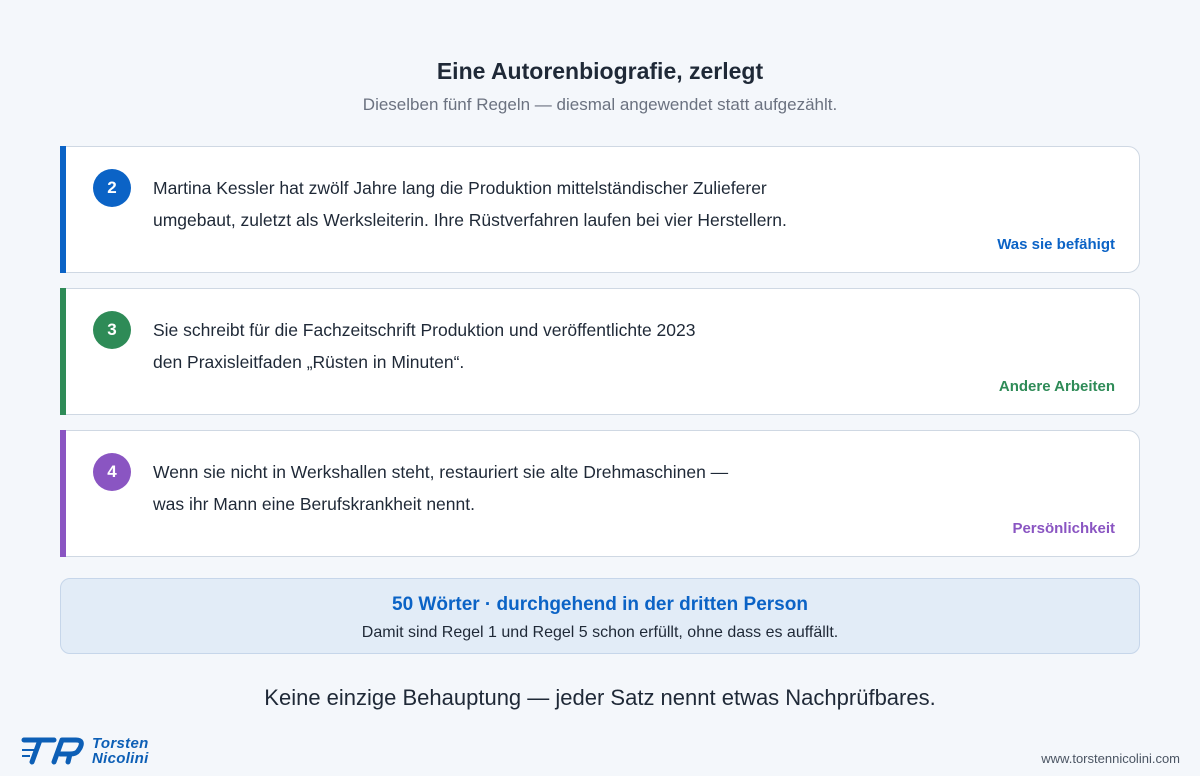 The height and width of the screenshot is (776, 1200). What do you see at coordinates (314, 504) in the screenshot?
I see `card-text-line: was ihr Mann eine Berufskrankheit nennt.` at bounding box center [314, 504].